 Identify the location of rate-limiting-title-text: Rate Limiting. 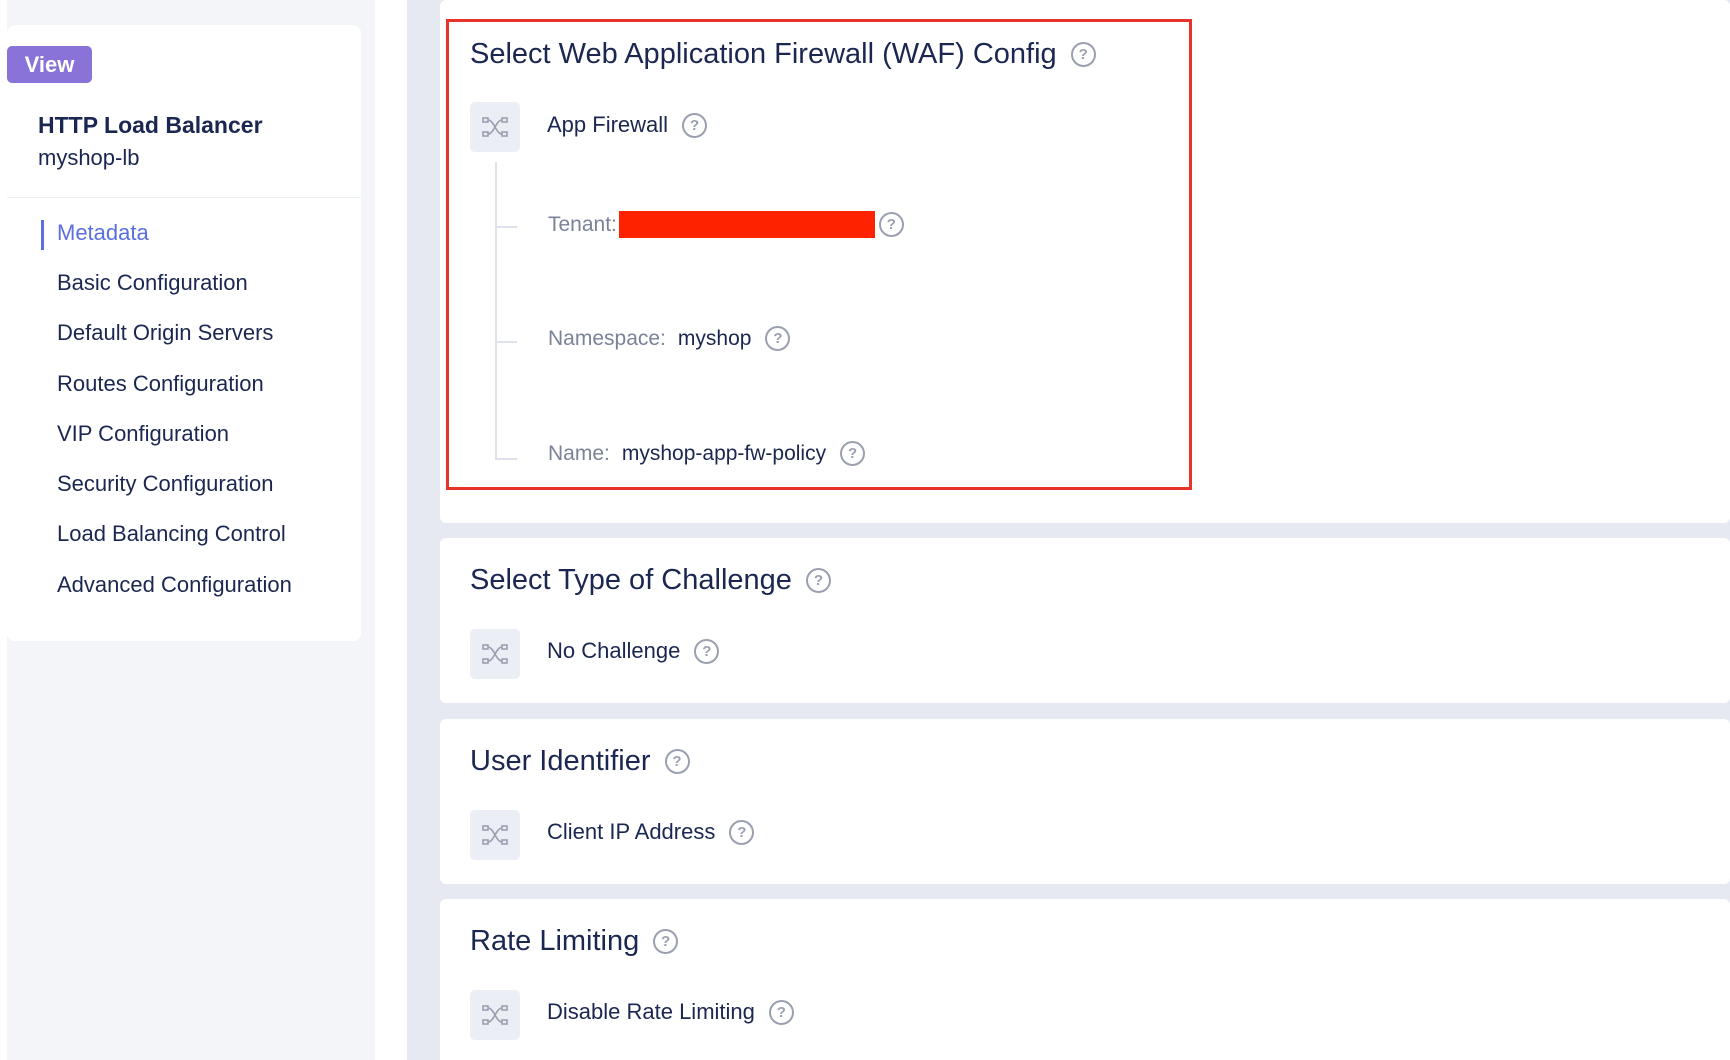
(555, 941).